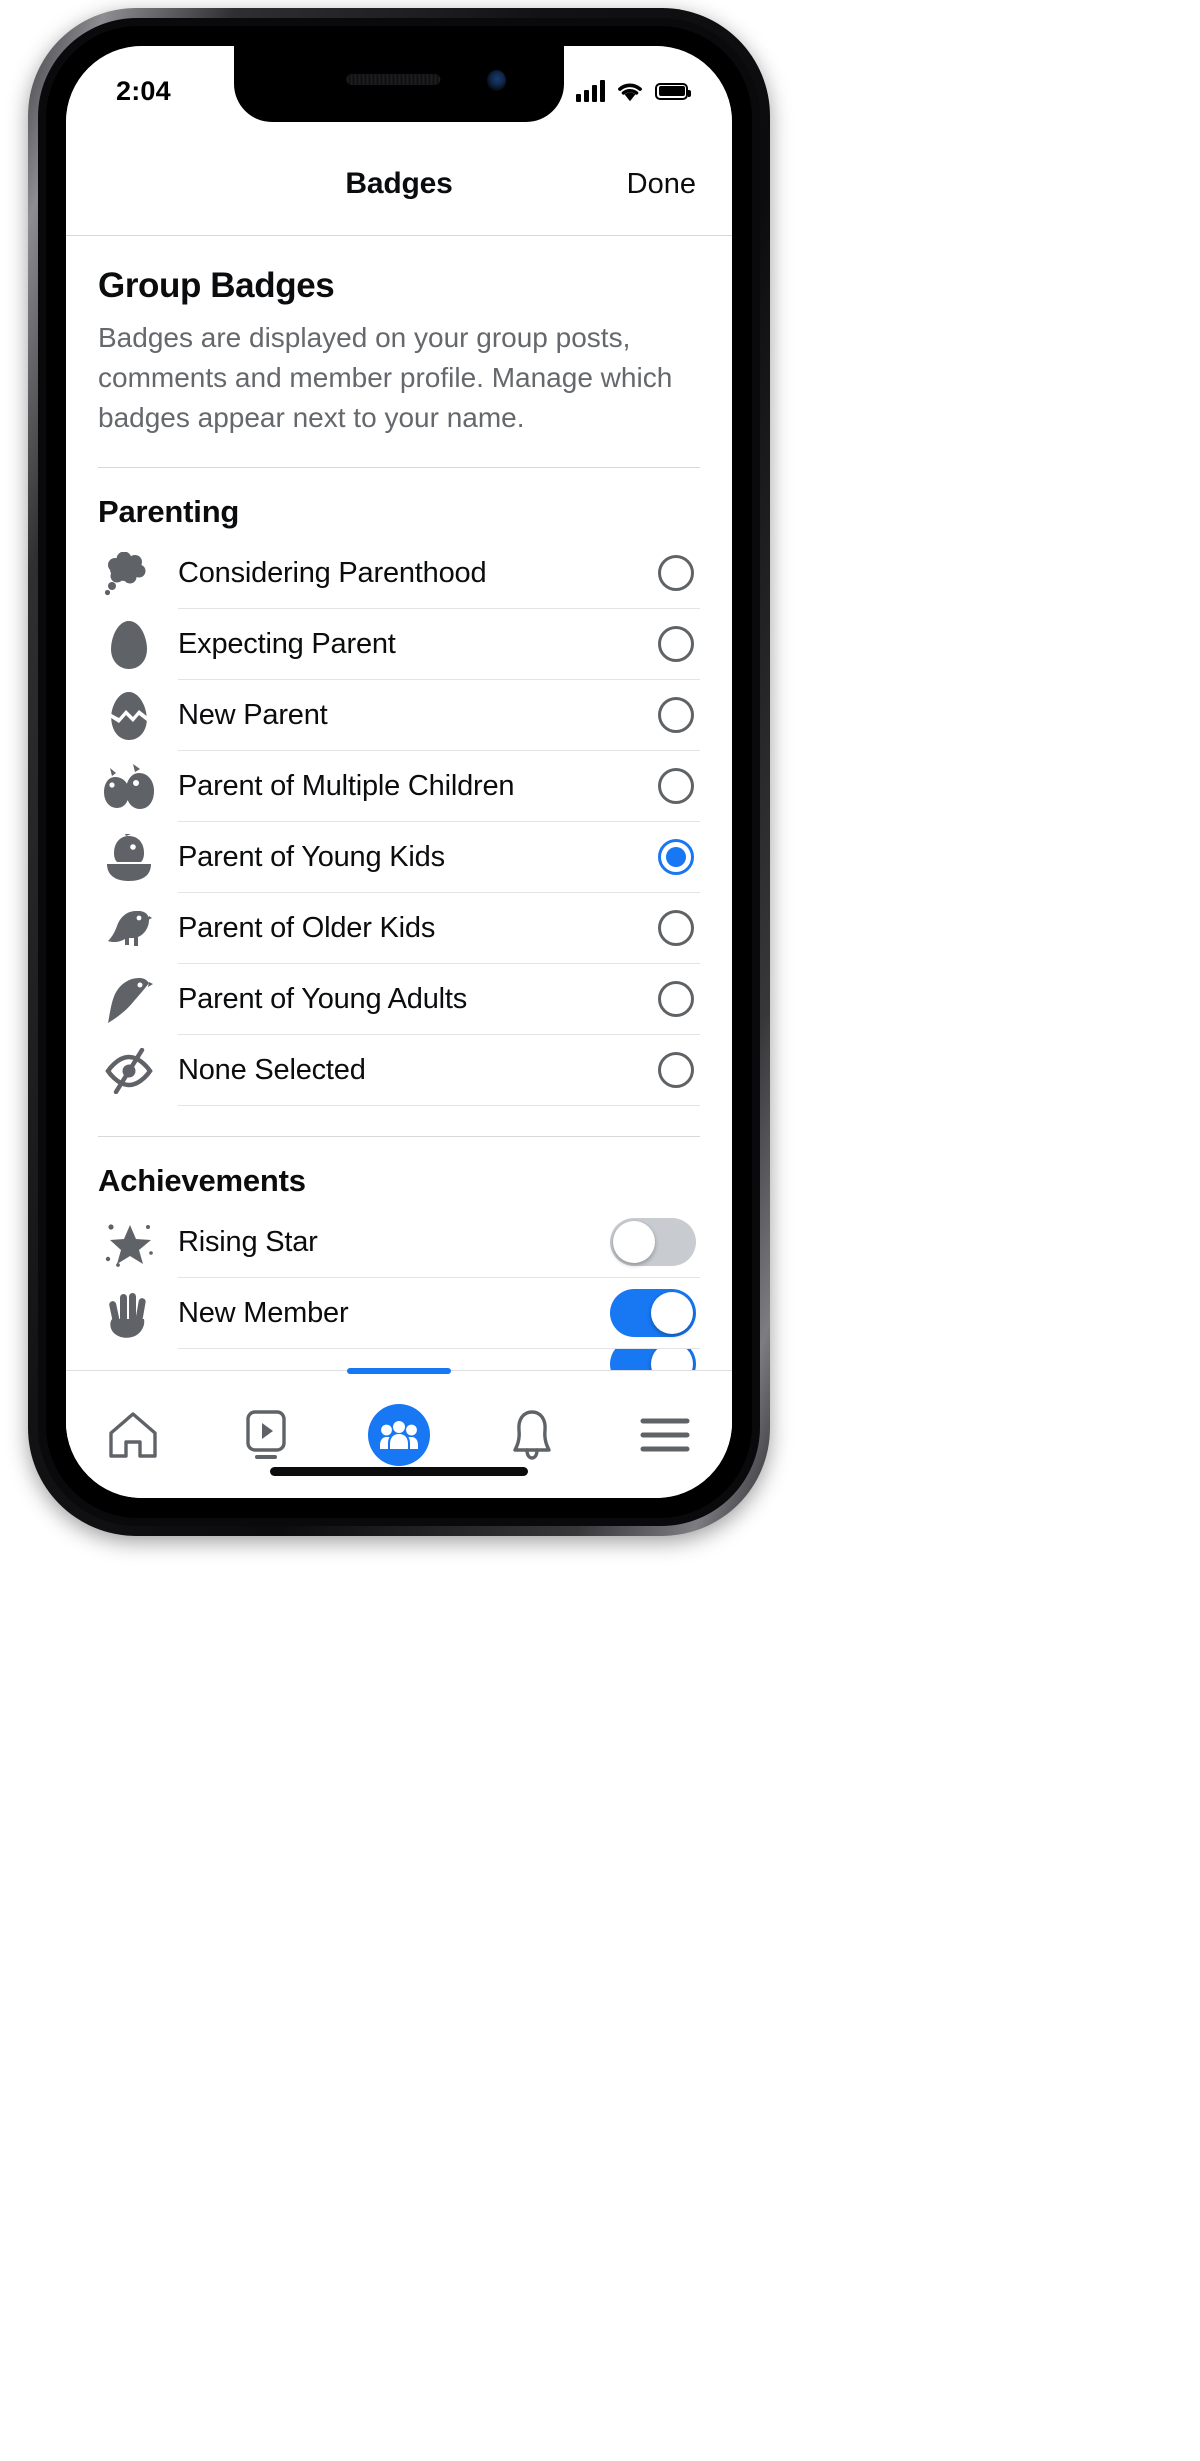 Image resolution: width=1200 pixels, height=2461 pixels. I want to click on groups-active-background, so click(399, 1434).